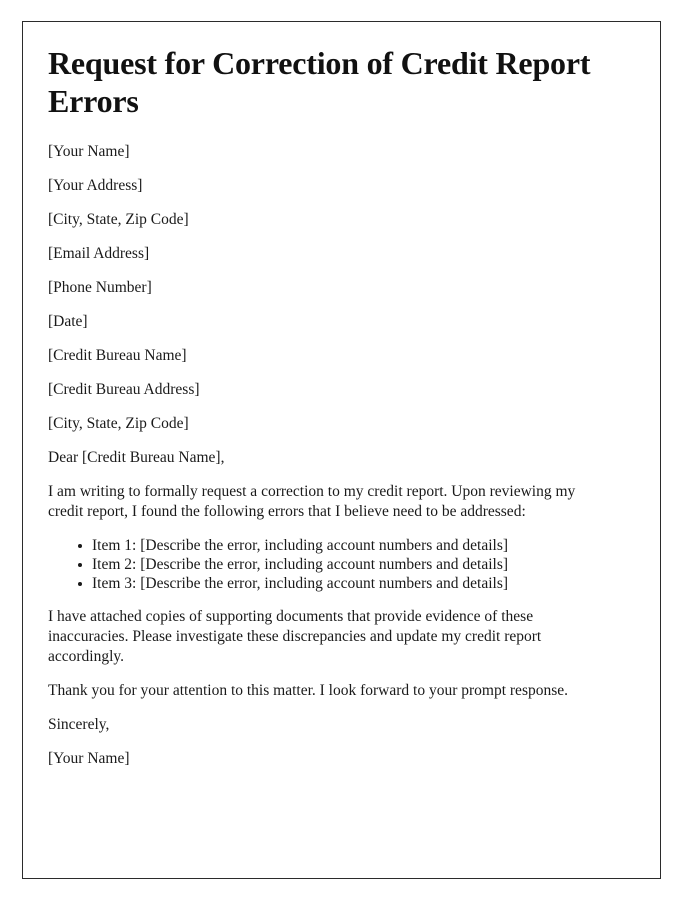 The image size is (700, 900). Describe the element at coordinates (118, 423) in the screenshot. I see `recipient-city-state-zip-line: [City, State, Zip Code]` at that location.